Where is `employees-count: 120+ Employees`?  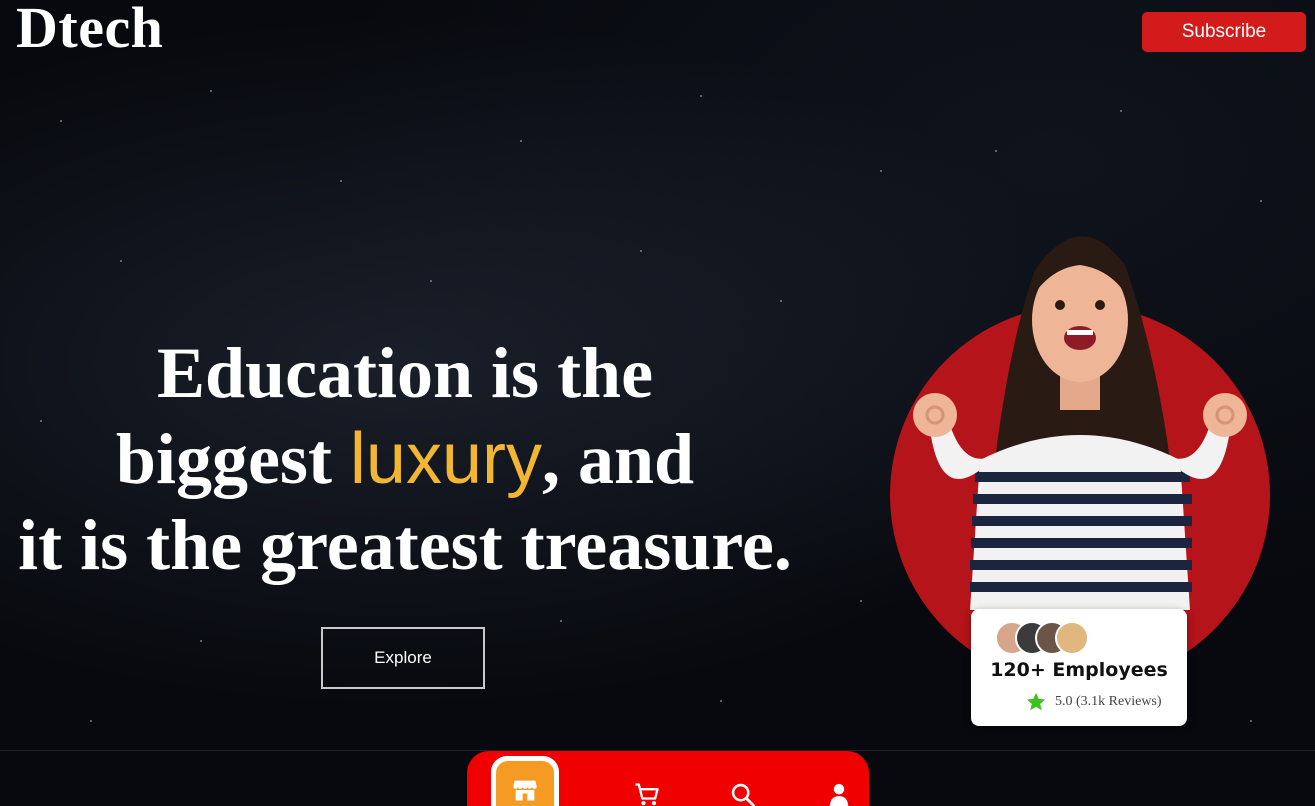 employees-count: 120+ Employees is located at coordinates (1079, 670).